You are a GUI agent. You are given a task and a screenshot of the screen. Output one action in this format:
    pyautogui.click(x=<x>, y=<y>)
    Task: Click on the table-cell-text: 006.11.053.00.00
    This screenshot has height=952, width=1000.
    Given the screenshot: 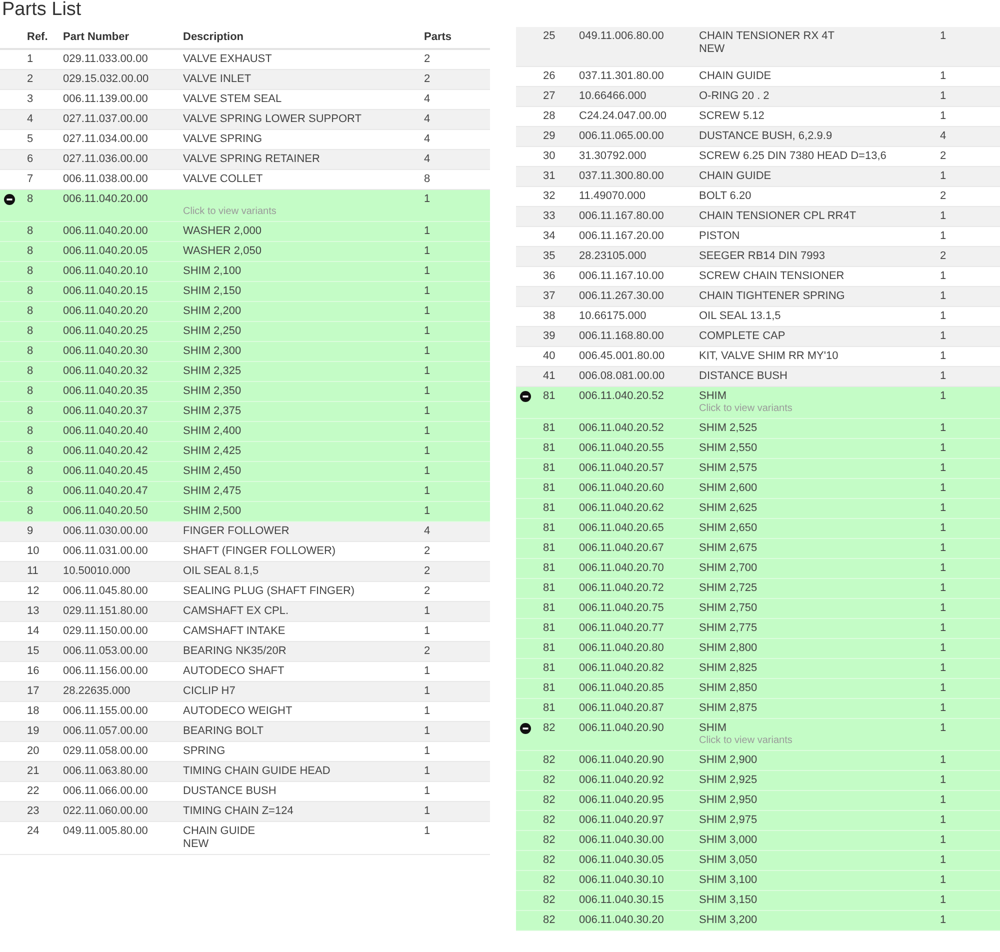 What is the action you would take?
    pyautogui.click(x=106, y=651)
    